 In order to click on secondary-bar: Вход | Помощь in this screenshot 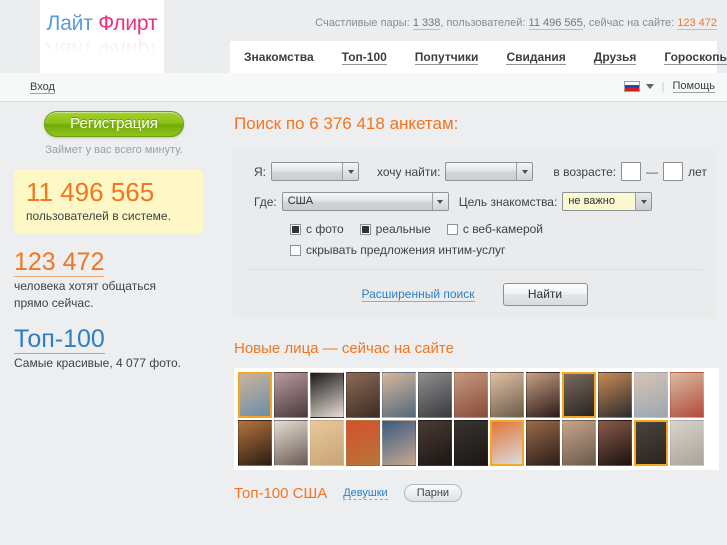, I will do `click(363, 87)`.